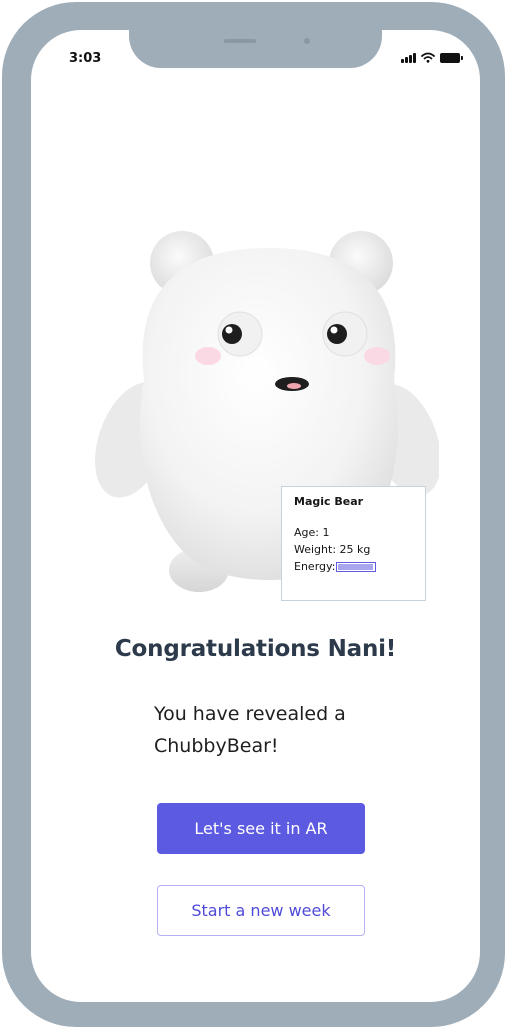 The height and width of the screenshot is (1029, 507). I want to click on notch, so click(255, 49).